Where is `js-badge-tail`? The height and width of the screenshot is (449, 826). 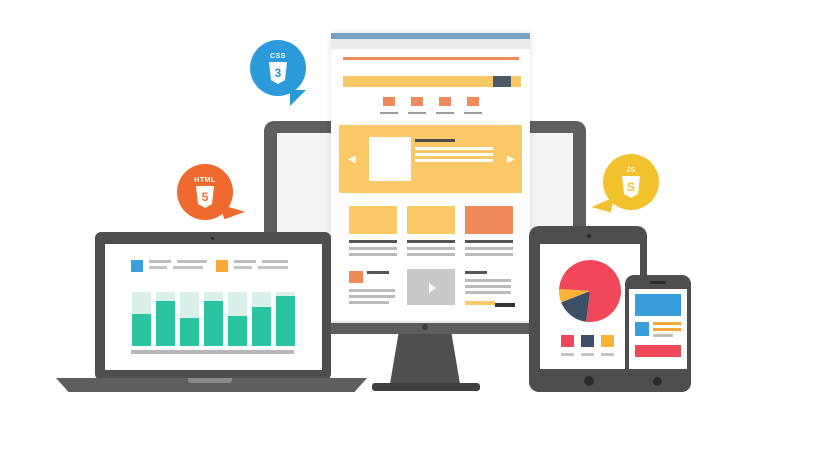
js-badge-tail is located at coordinates (603, 202).